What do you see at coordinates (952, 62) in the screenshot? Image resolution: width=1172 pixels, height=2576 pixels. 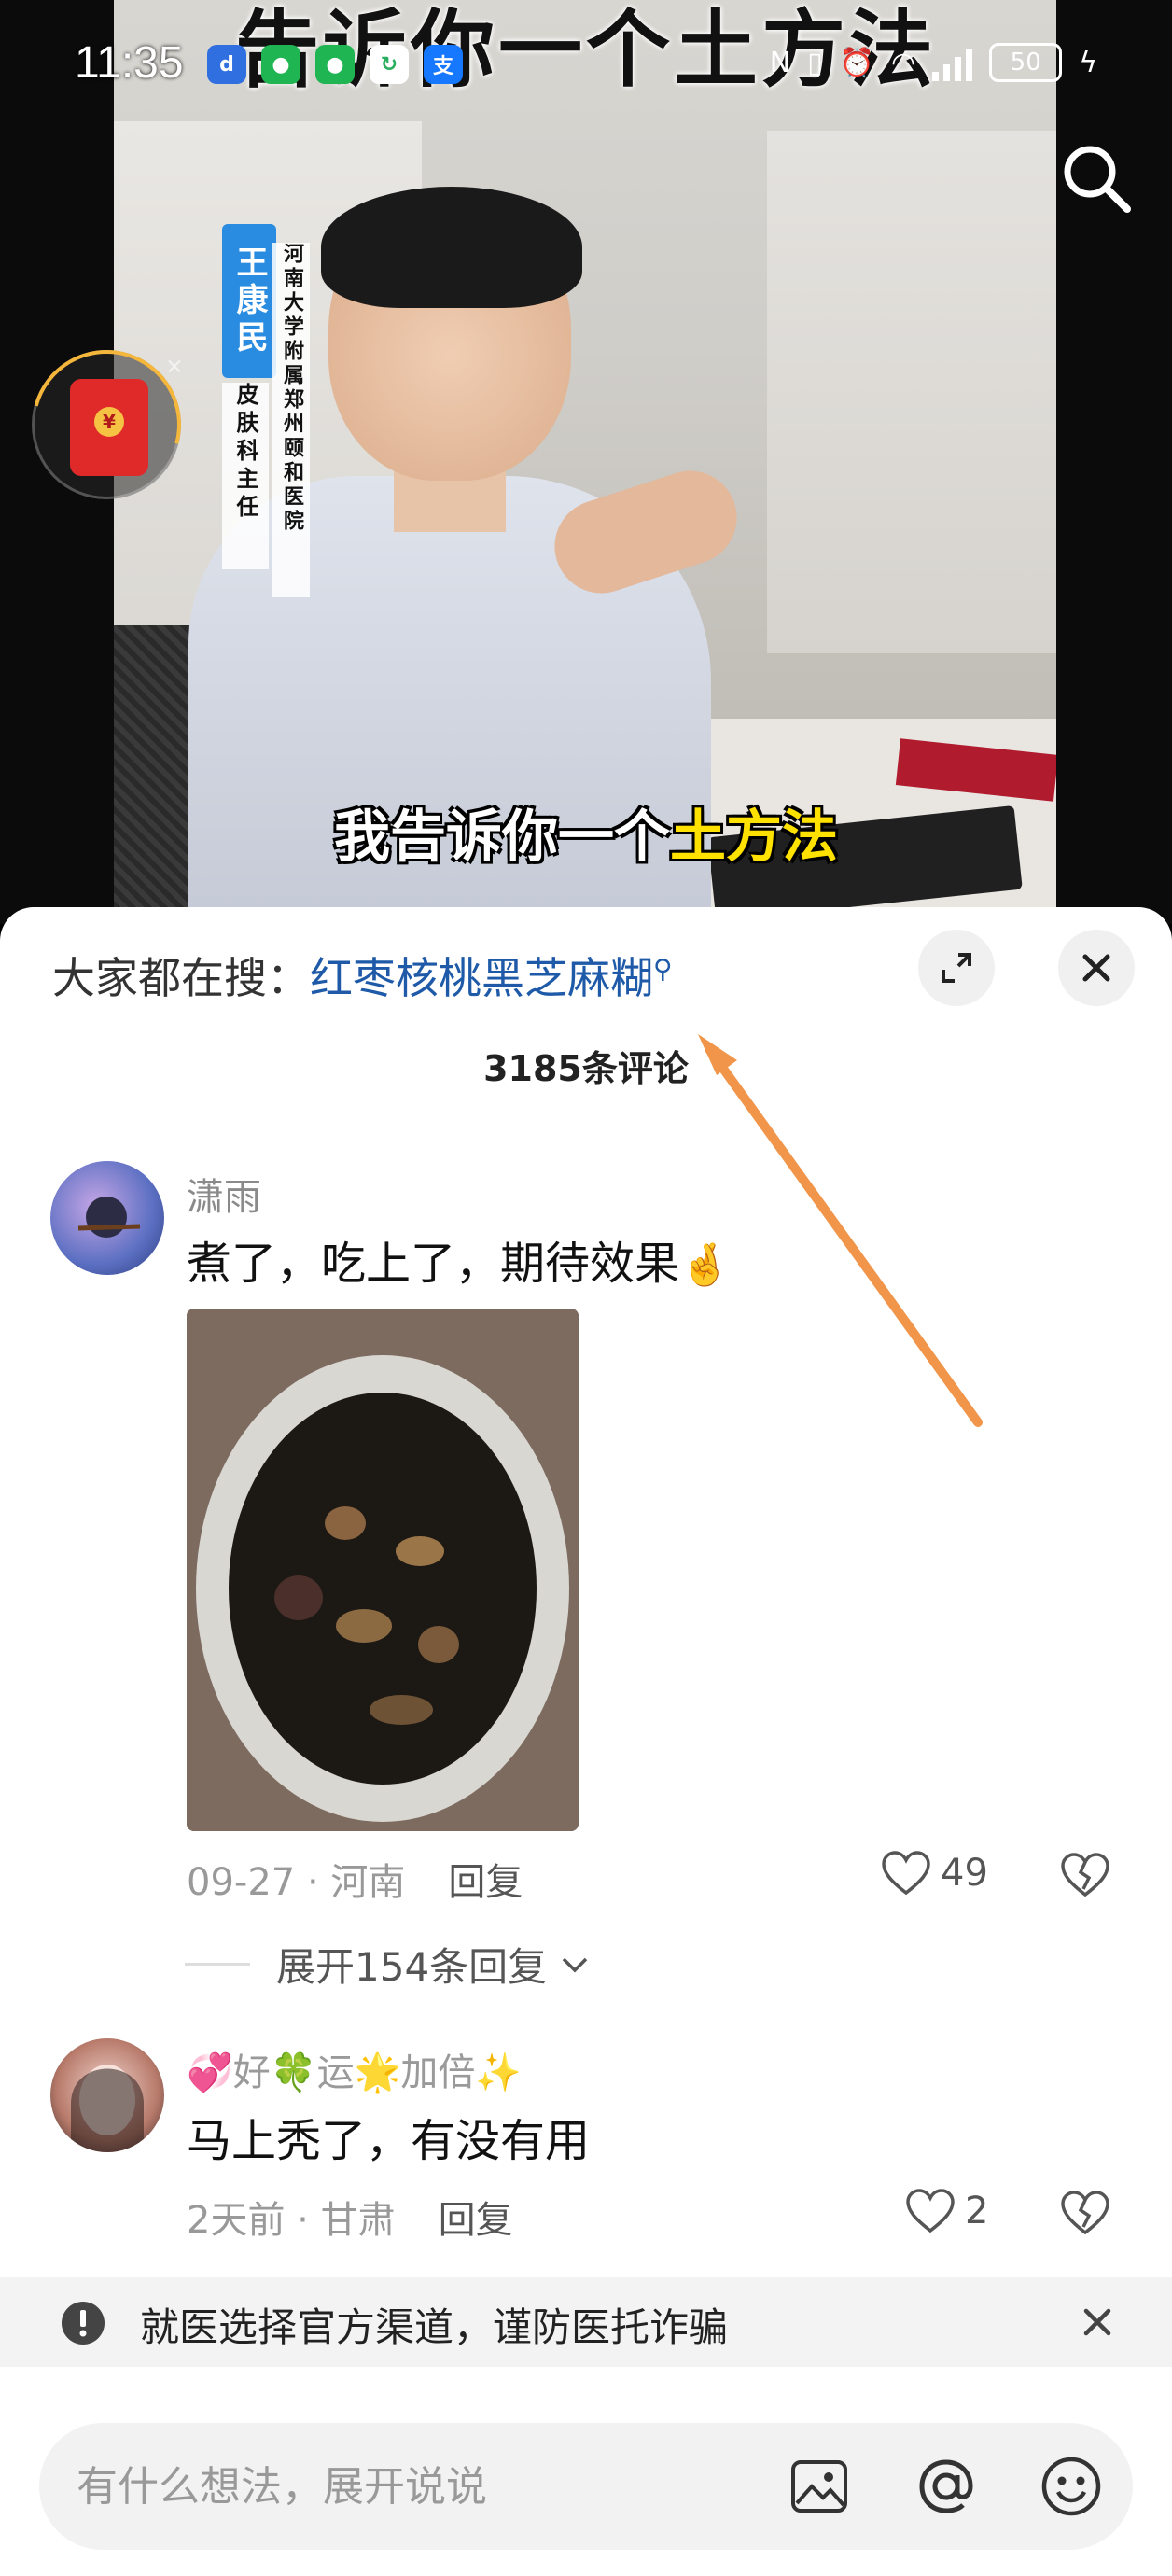 I see `signal-icon` at bounding box center [952, 62].